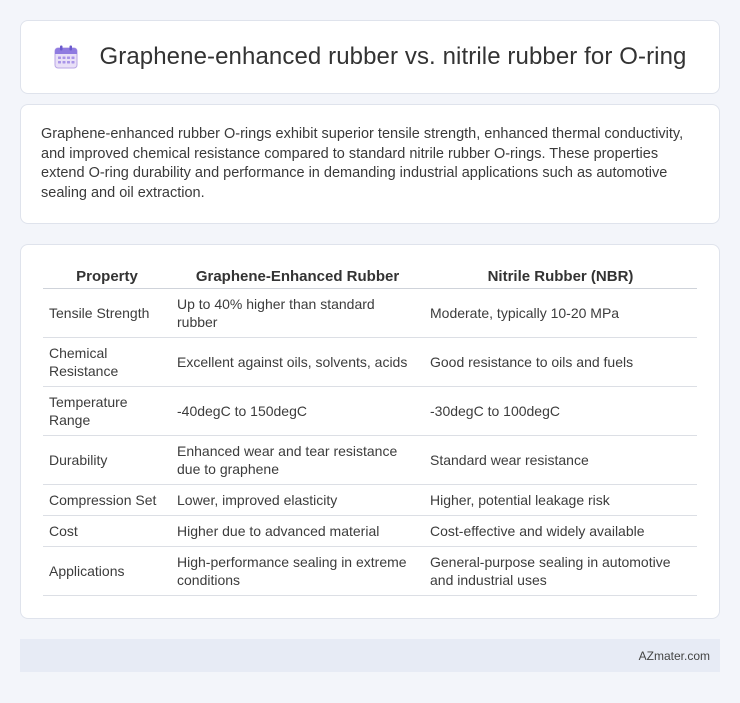 Image resolution: width=740 pixels, height=703 pixels. Describe the element at coordinates (107, 500) in the screenshot. I see `cell-property: Compression Set` at that location.